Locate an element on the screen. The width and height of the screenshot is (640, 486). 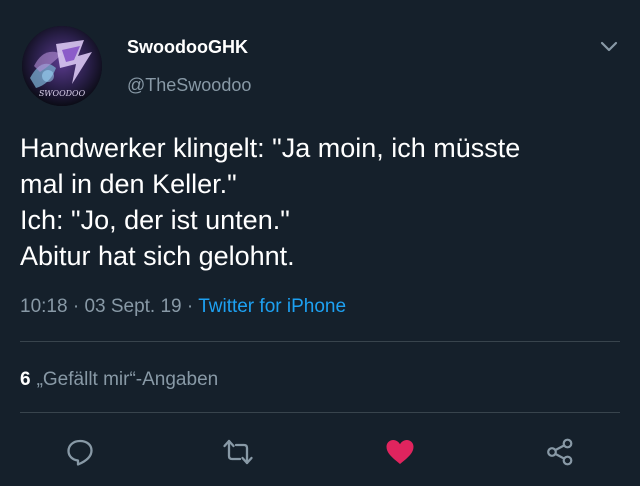
tweet-meta: 10:18 · 03 Sept. 19 · Twitter for iPhone is located at coordinates (183, 307).